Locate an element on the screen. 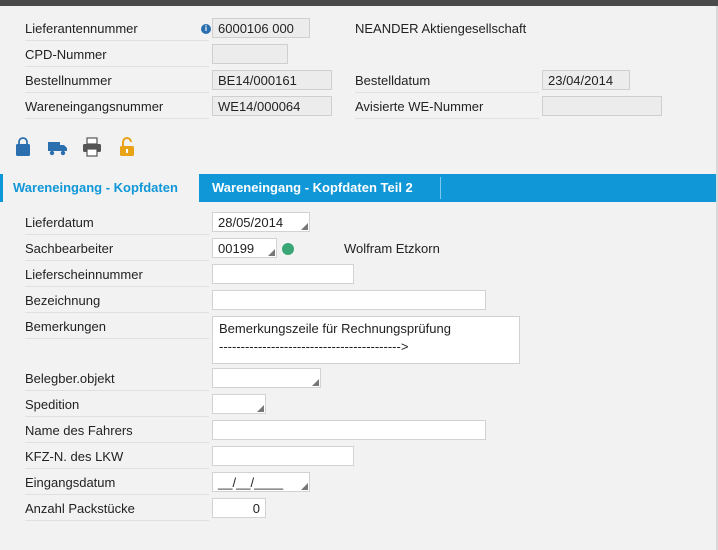 The height and width of the screenshot is (550, 718). shopping-bag-icon is located at coordinates (23, 147).